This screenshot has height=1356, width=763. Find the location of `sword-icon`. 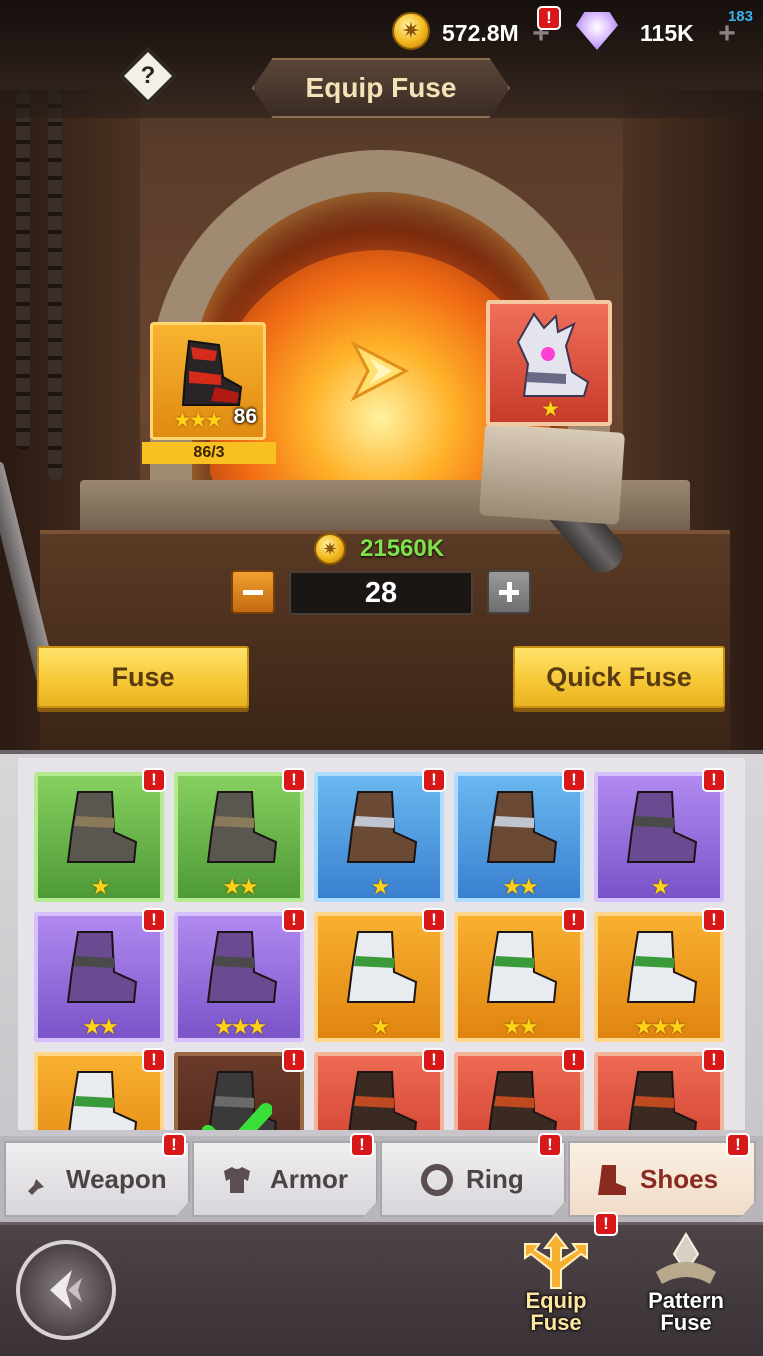

sword-icon is located at coordinates (42, 1180).